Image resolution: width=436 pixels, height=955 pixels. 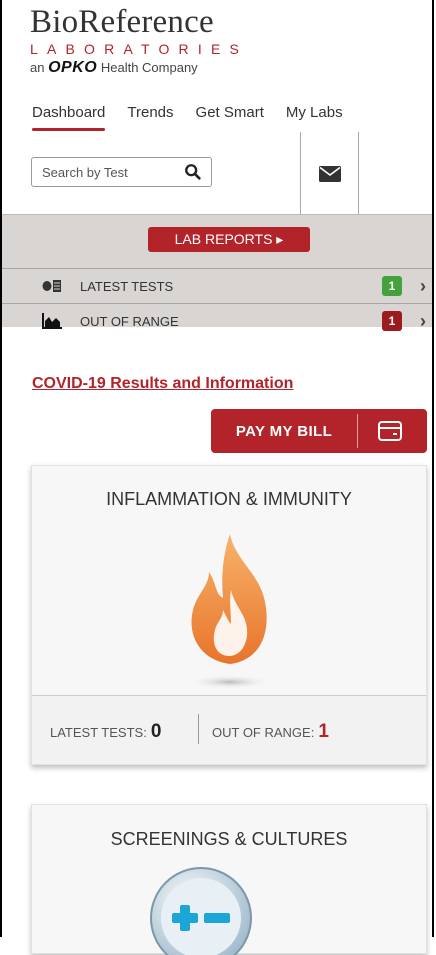 I want to click on latest-tests-count-badge: 1, so click(x=392, y=286).